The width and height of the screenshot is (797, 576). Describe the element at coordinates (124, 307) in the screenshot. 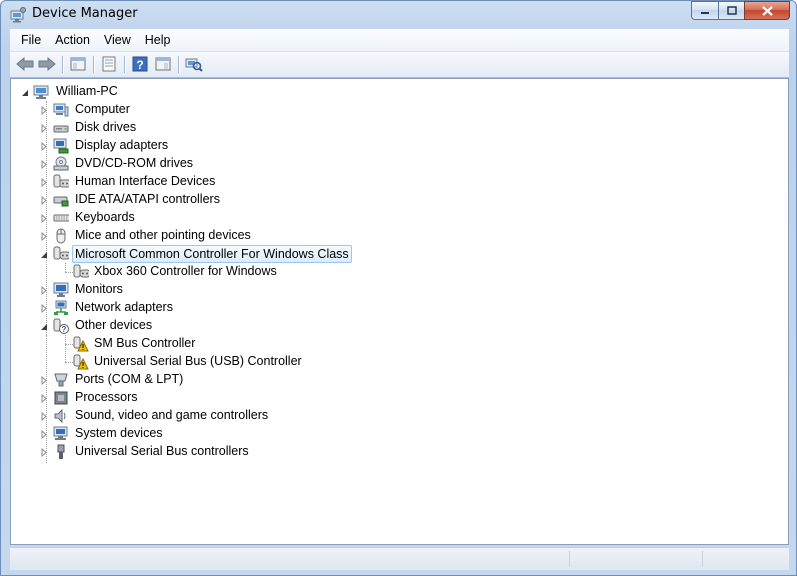

I see `tree-item-network-adapters: Network adapters` at that location.